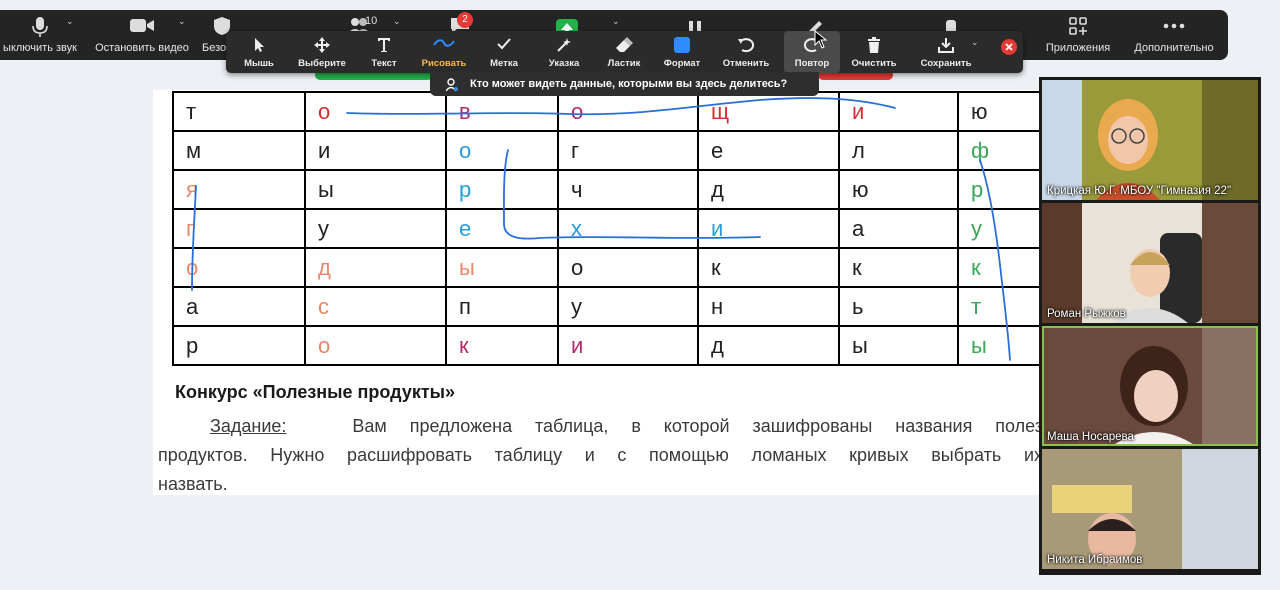 This screenshot has width=1280, height=590. Describe the element at coordinates (444, 43) in the screenshot. I see `draw-icon` at that location.